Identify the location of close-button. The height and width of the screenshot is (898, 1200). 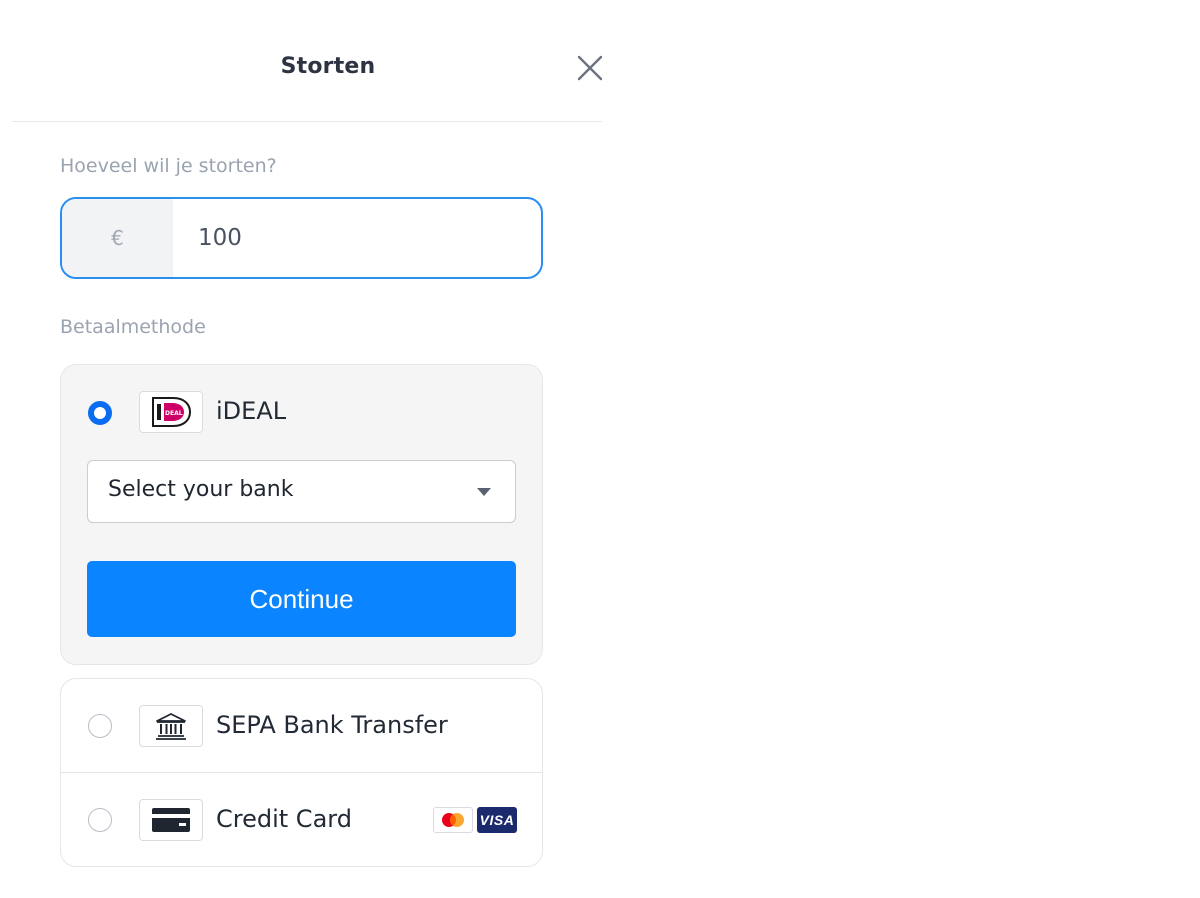
(590, 68).